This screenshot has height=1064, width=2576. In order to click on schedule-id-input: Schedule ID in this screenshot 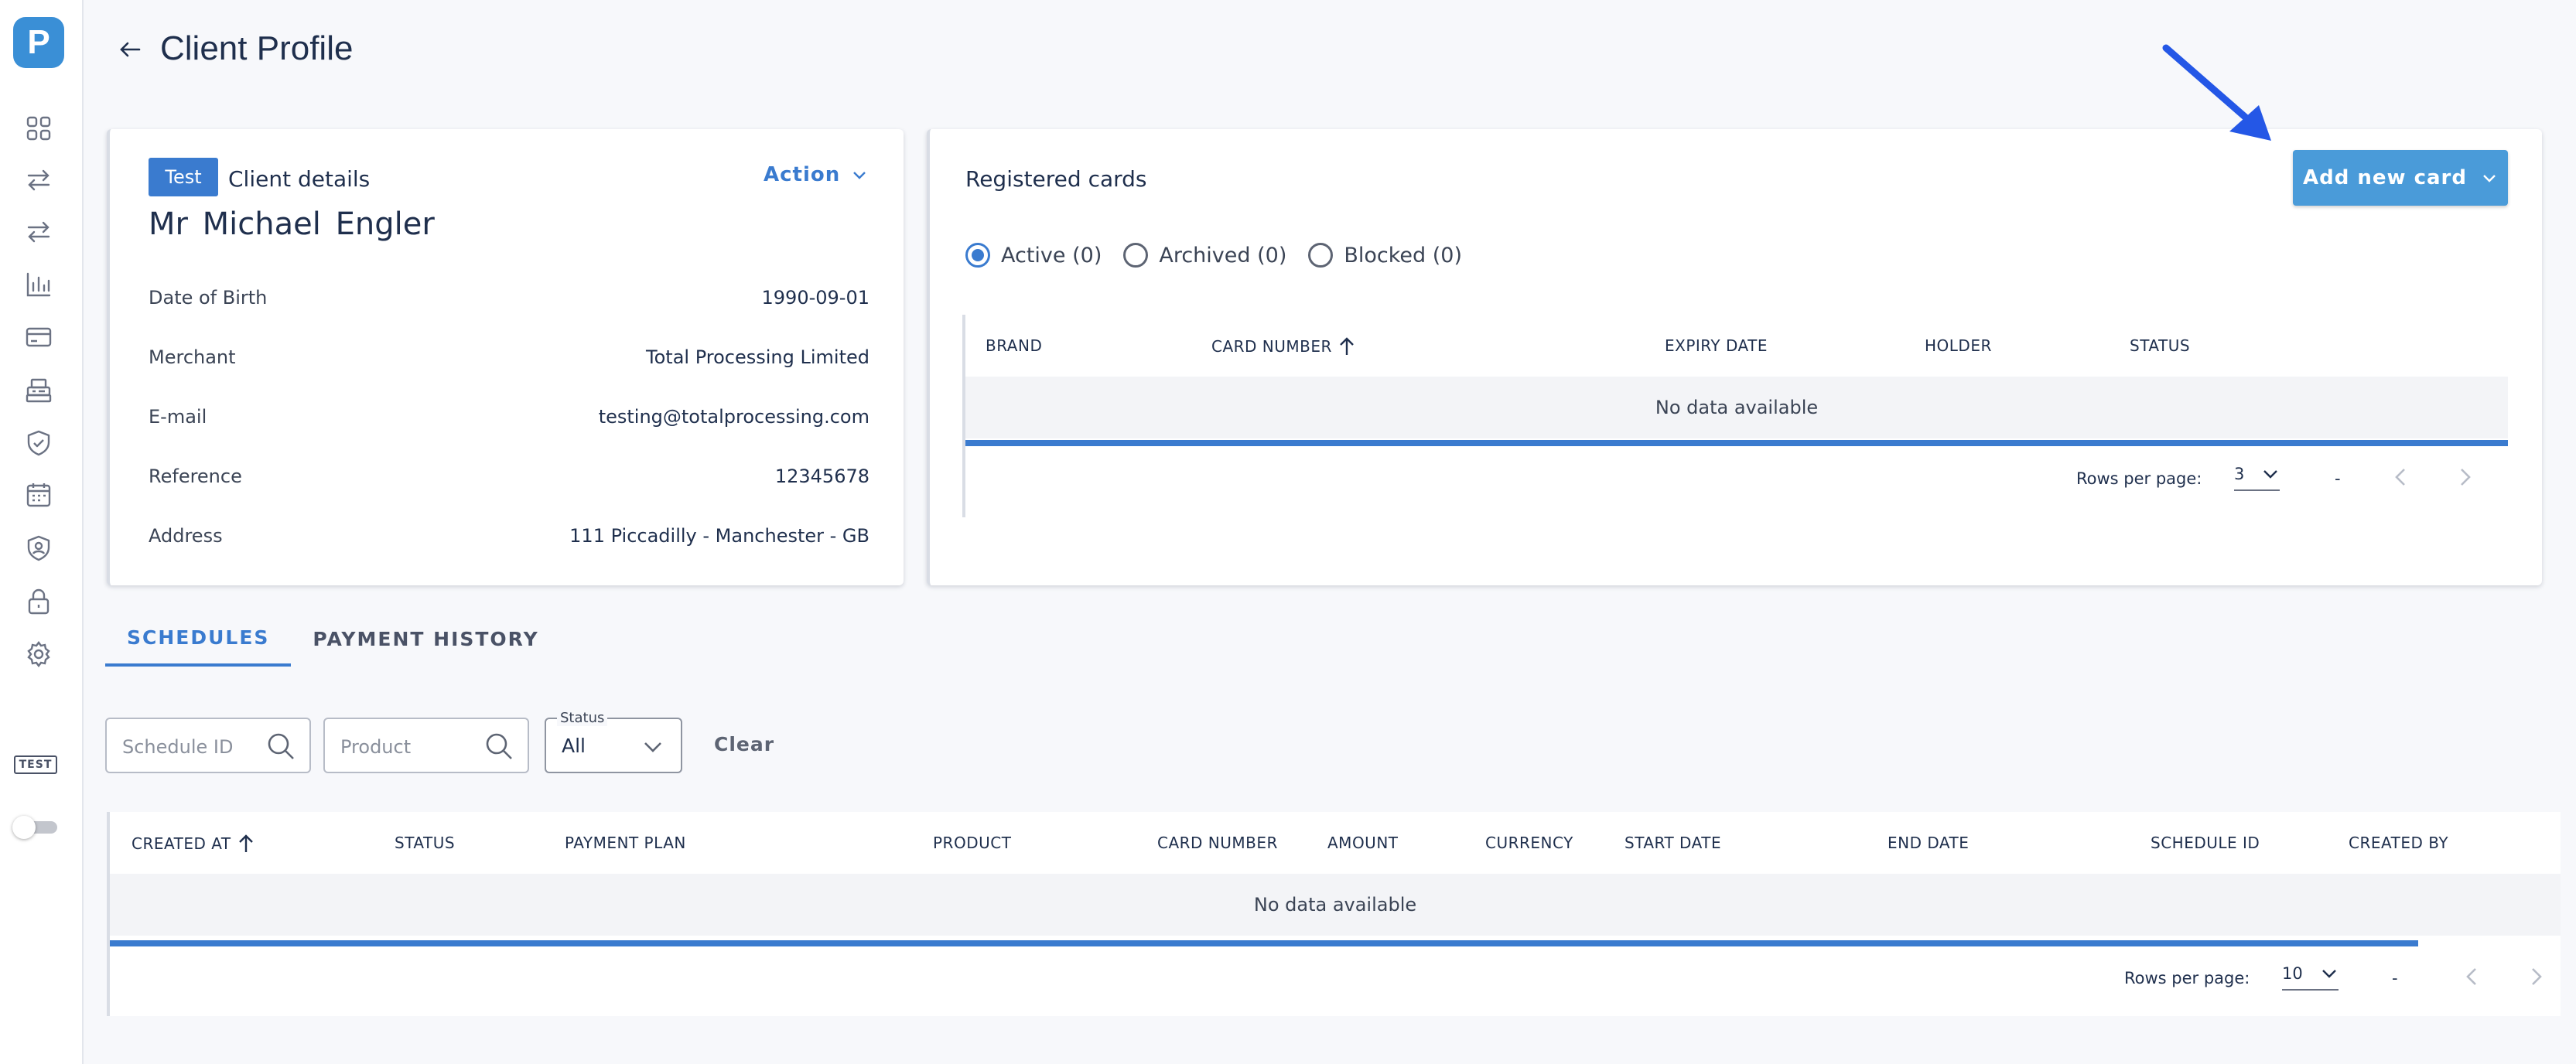, I will do `click(208, 745)`.